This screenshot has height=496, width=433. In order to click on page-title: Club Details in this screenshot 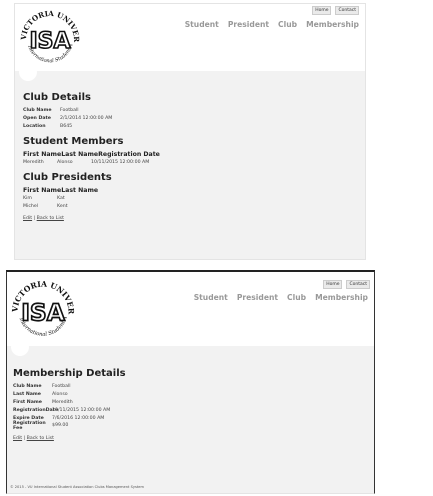, I will do `click(57, 97)`.